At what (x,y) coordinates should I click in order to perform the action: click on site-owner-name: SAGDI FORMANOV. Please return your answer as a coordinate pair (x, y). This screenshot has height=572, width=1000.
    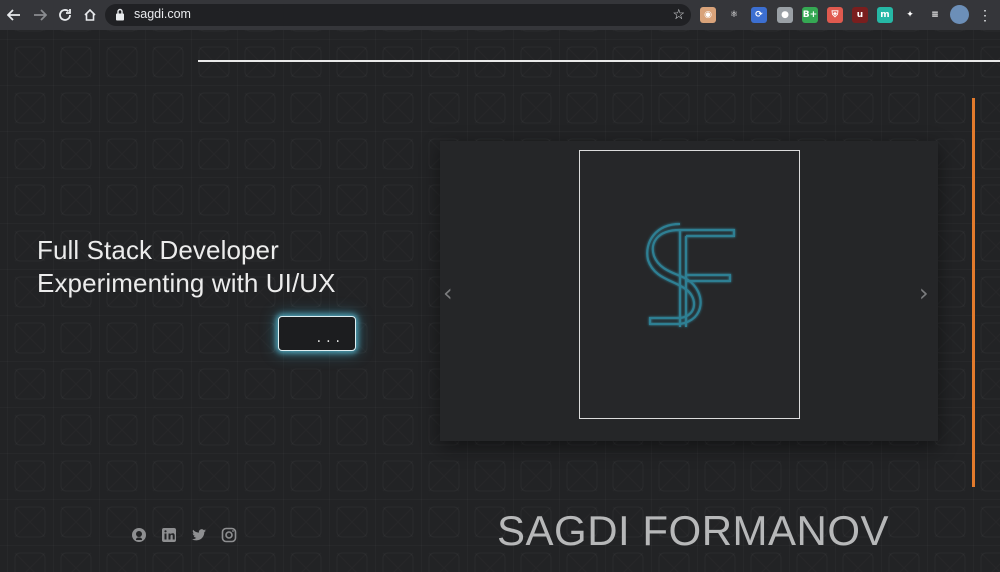
    Looking at the image, I should click on (693, 530).